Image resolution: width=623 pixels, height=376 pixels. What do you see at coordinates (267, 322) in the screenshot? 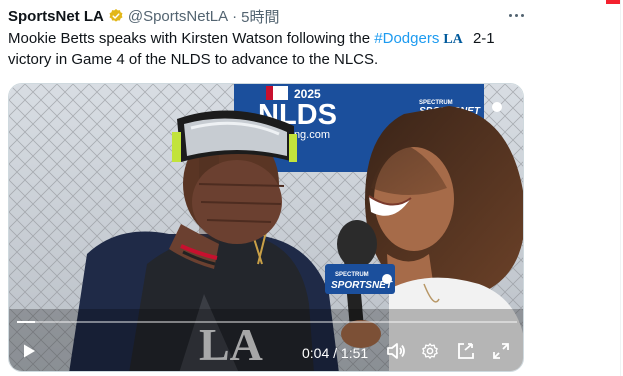
I see `progress-bar` at bounding box center [267, 322].